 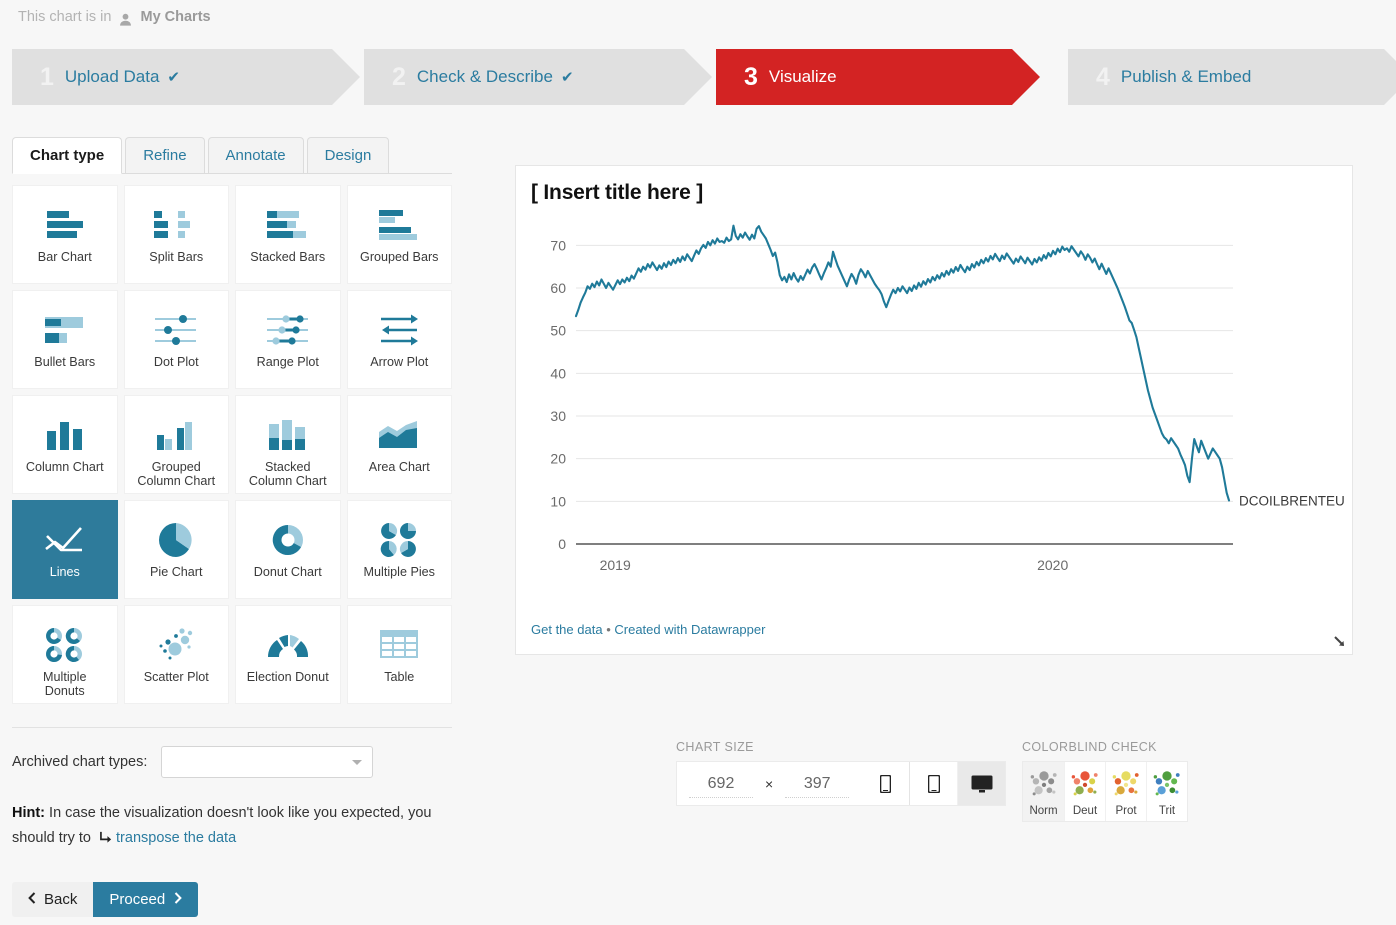 What do you see at coordinates (176, 225) in the screenshot?
I see `split-bars-icon` at bounding box center [176, 225].